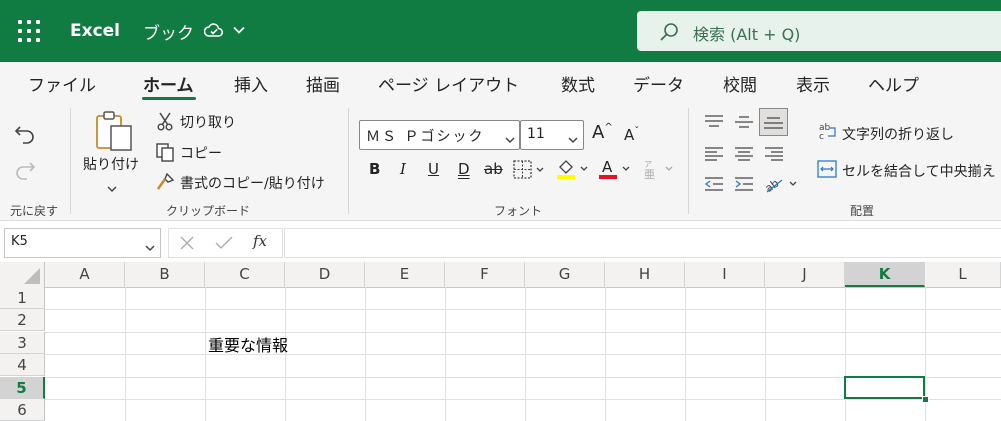  I want to click on select-all-button, so click(22, 274).